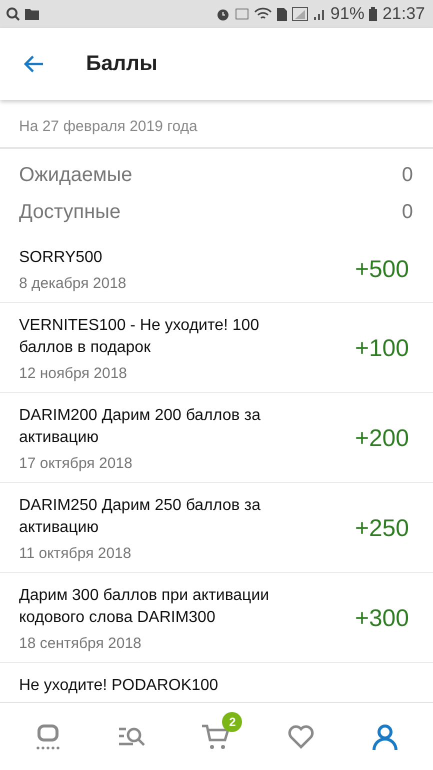 The width and height of the screenshot is (433, 770). What do you see at coordinates (373, 14) in the screenshot?
I see `battery-icon` at bounding box center [373, 14].